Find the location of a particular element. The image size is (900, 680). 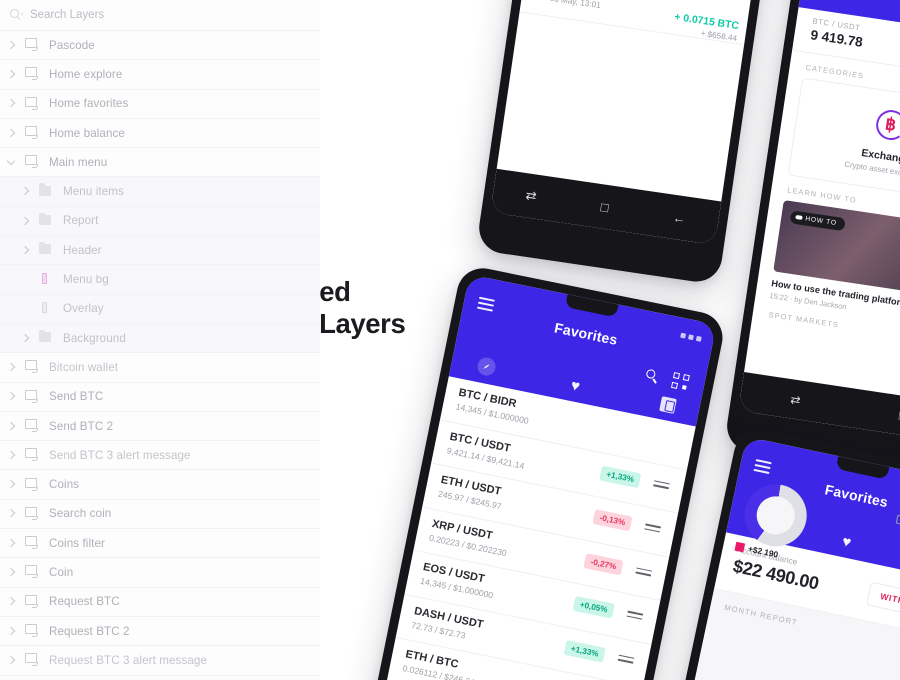

layer-name: Send BTC 3 alert message is located at coordinates (120, 455).